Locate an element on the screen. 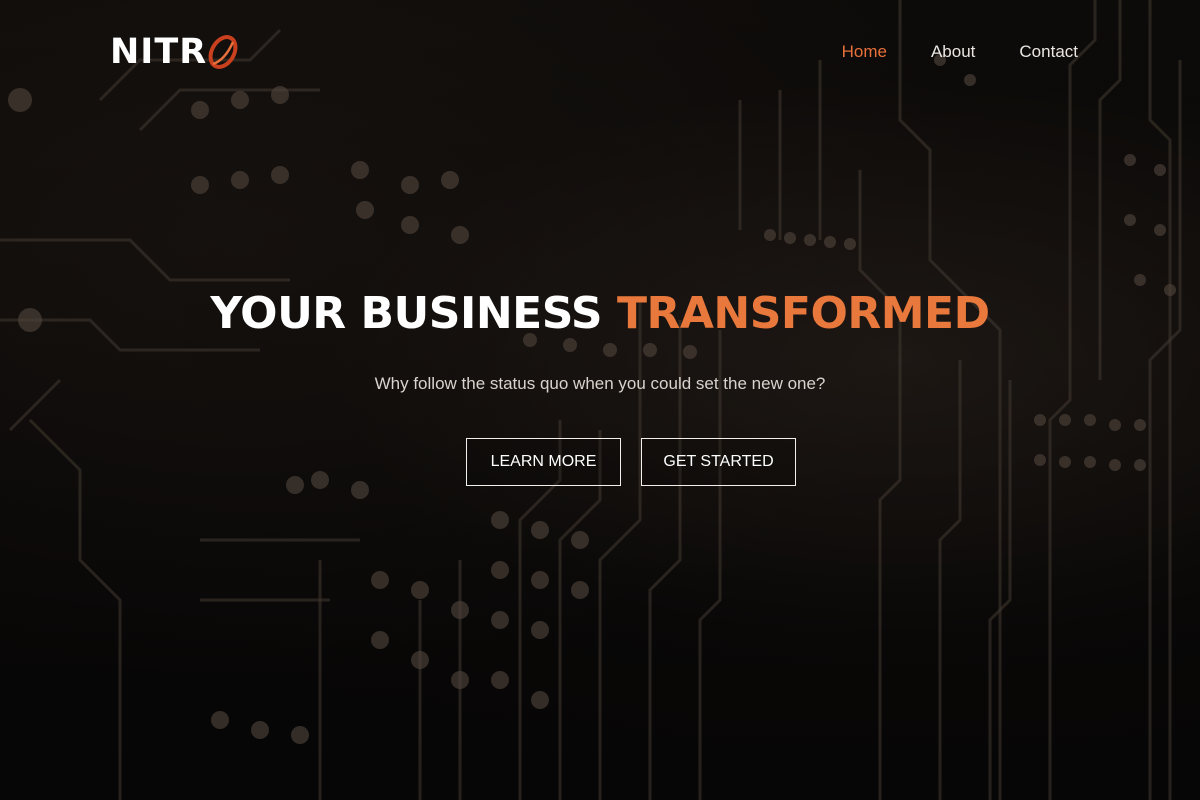 This screenshot has width=1200, height=800. hero-headline: YOUR BUSINESS TRANSFORMED is located at coordinates (600, 314).